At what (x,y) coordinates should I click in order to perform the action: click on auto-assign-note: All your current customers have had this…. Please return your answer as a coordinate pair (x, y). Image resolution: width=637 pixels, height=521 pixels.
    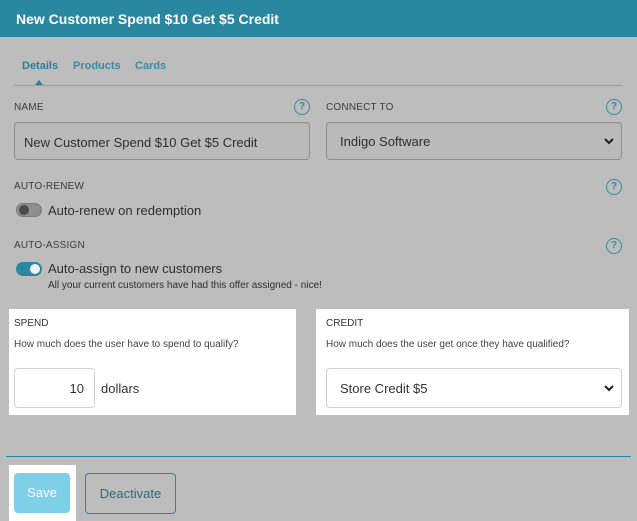
    Looking at the image, I should click on (185, 285).